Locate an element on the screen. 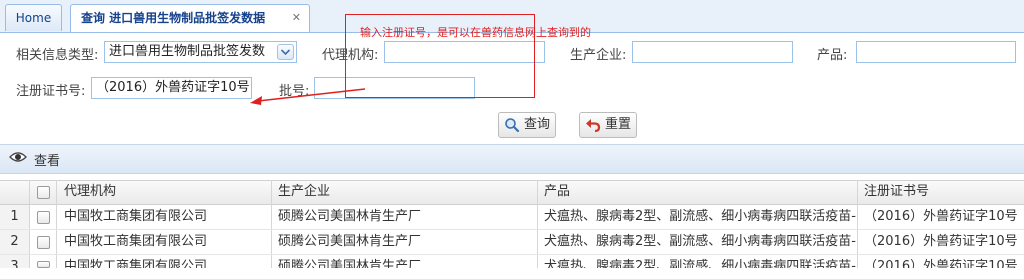  tab-query-import-biologics: 查询 进口兽用生物制品批签发数据 ✕ is located at coordinates (190, 18).